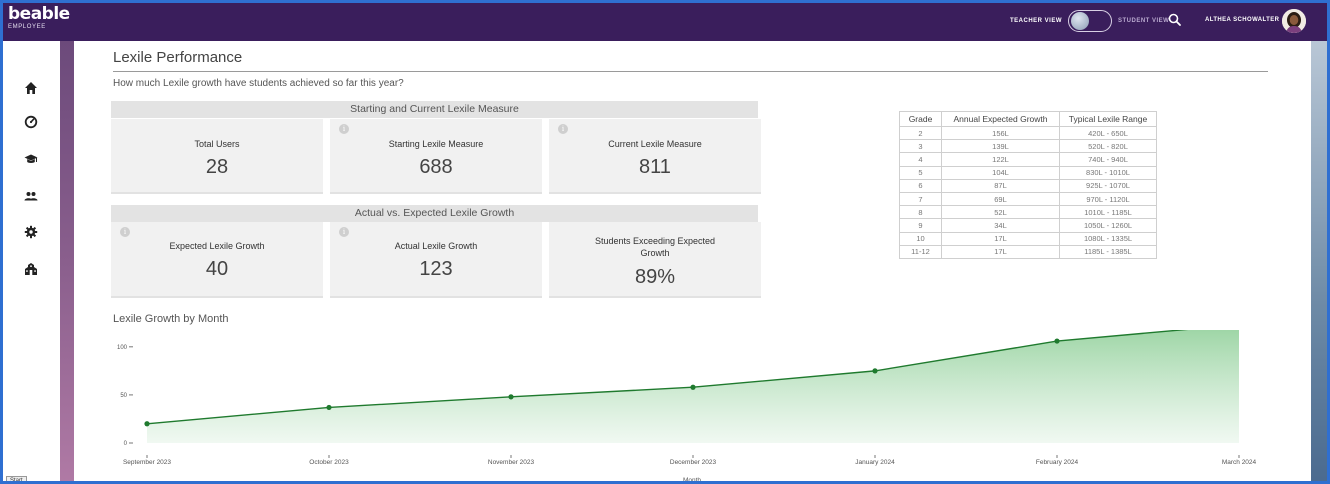 The width and height of the screenshot is (1330, 484). Describe the element at coordinates (1108, 212) in the screenshot. I see `table-cell: 1010L - 1185L` at that location.